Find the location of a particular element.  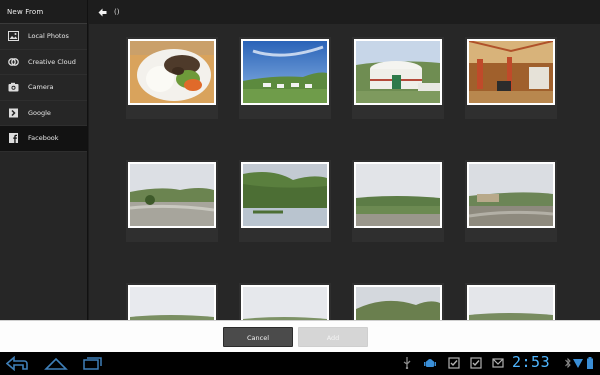

sidebar-item-camera: Camera is located at coordinates (43, 88).